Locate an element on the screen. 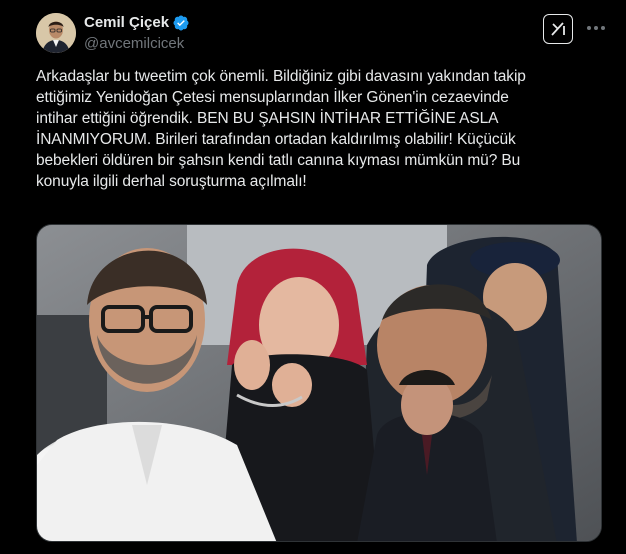  avatar is located at coordinates (56, 33).